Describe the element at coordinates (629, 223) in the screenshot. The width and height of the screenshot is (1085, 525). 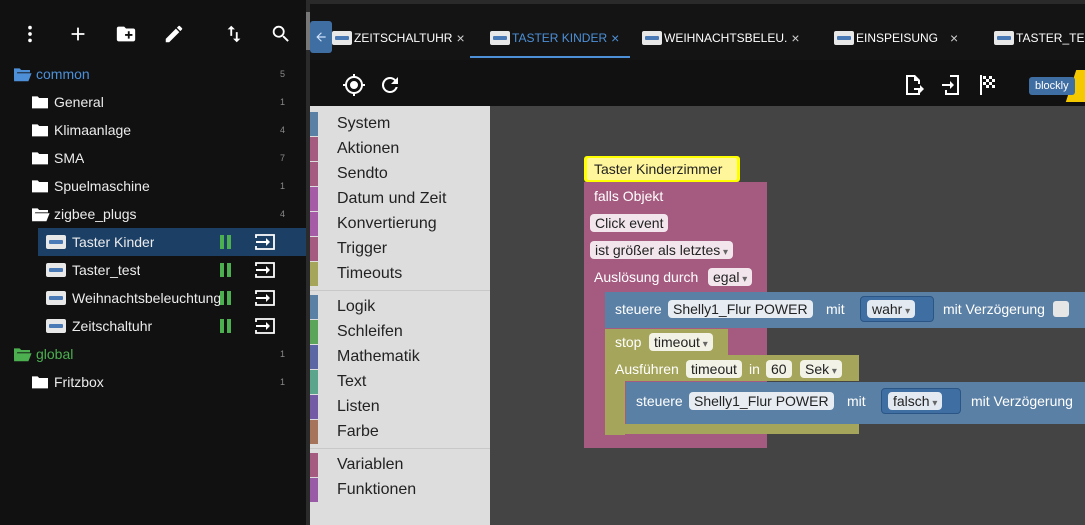
I see `event-field: Click event` at that location.